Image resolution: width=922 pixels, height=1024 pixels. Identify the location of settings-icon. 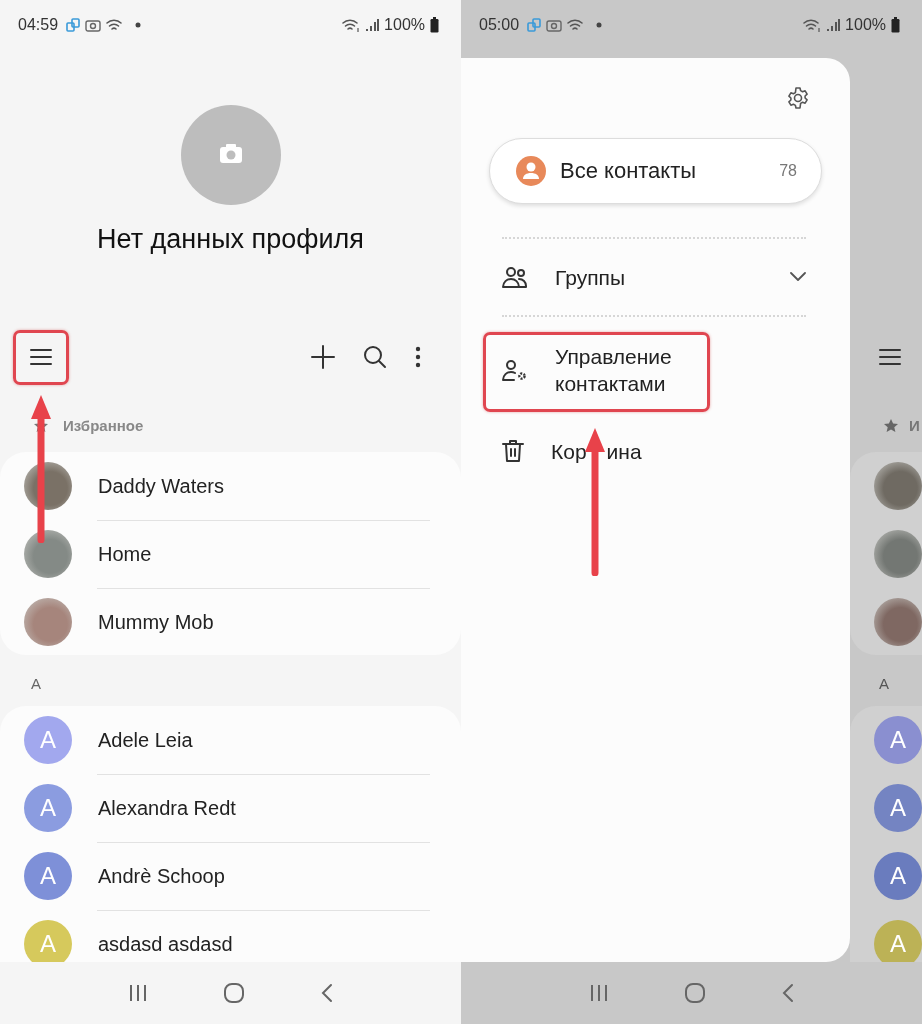
(798, 98).